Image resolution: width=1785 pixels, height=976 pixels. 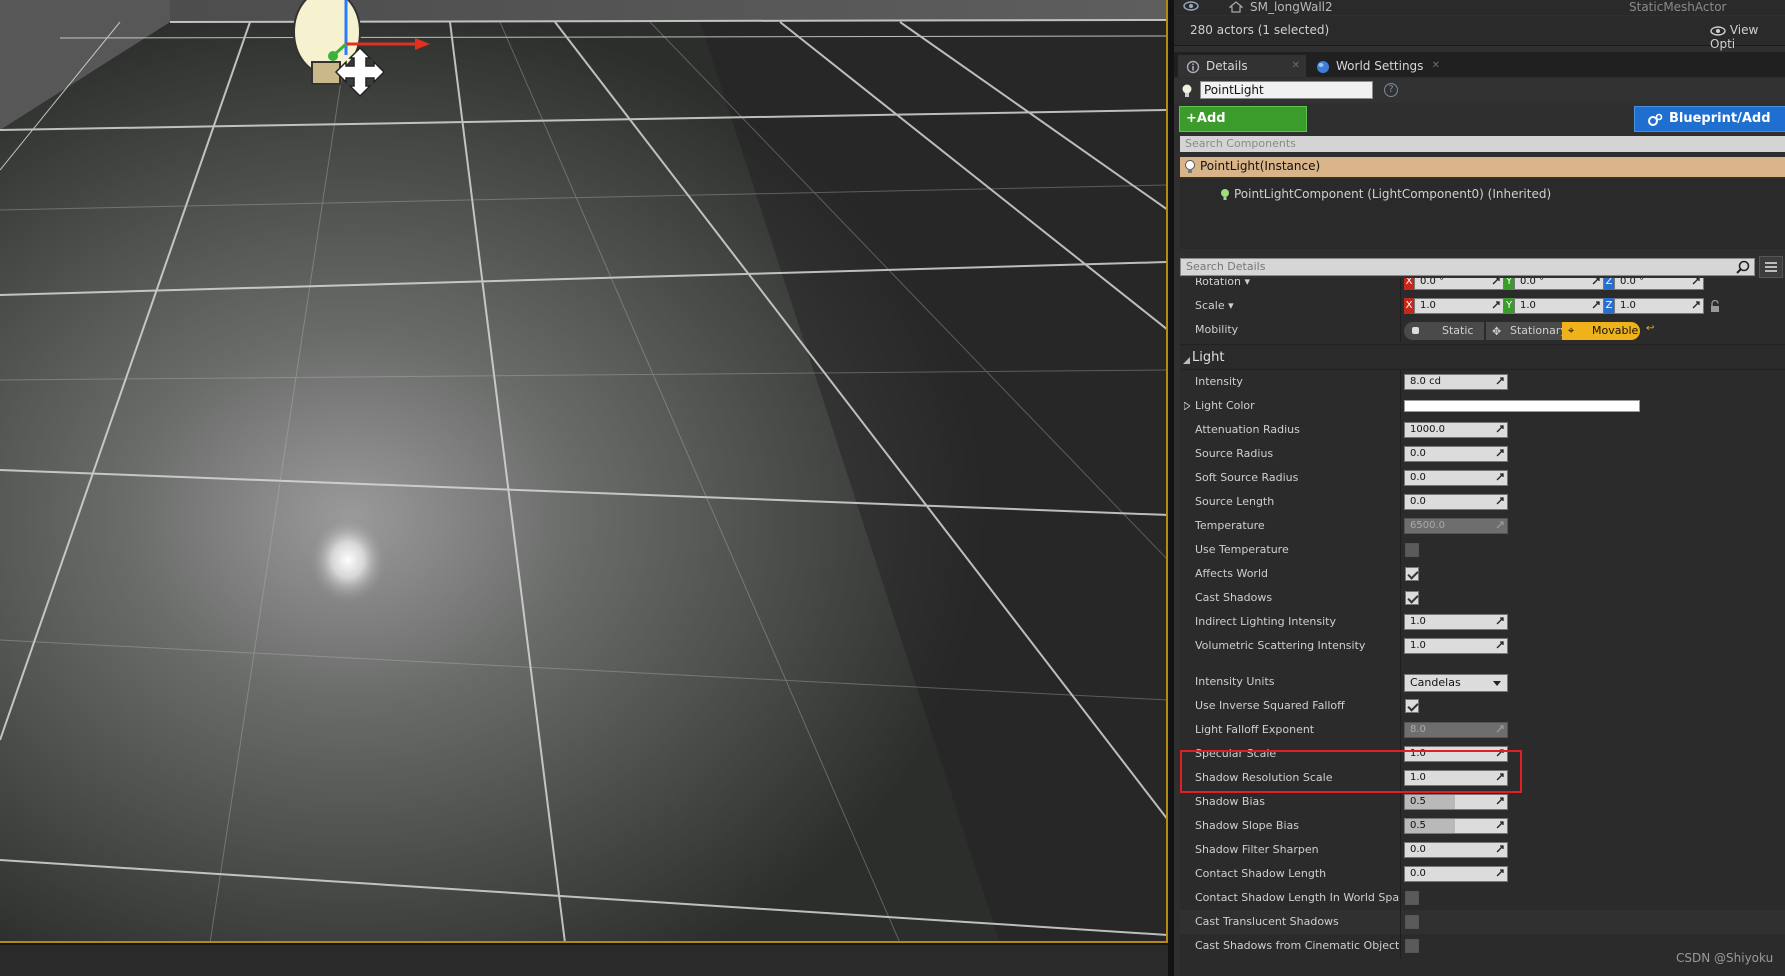 I want to click on prop-scale: Scale ▾ X 1.0 Y 1.0 Z 1.0, so click(x=1482, y=306).